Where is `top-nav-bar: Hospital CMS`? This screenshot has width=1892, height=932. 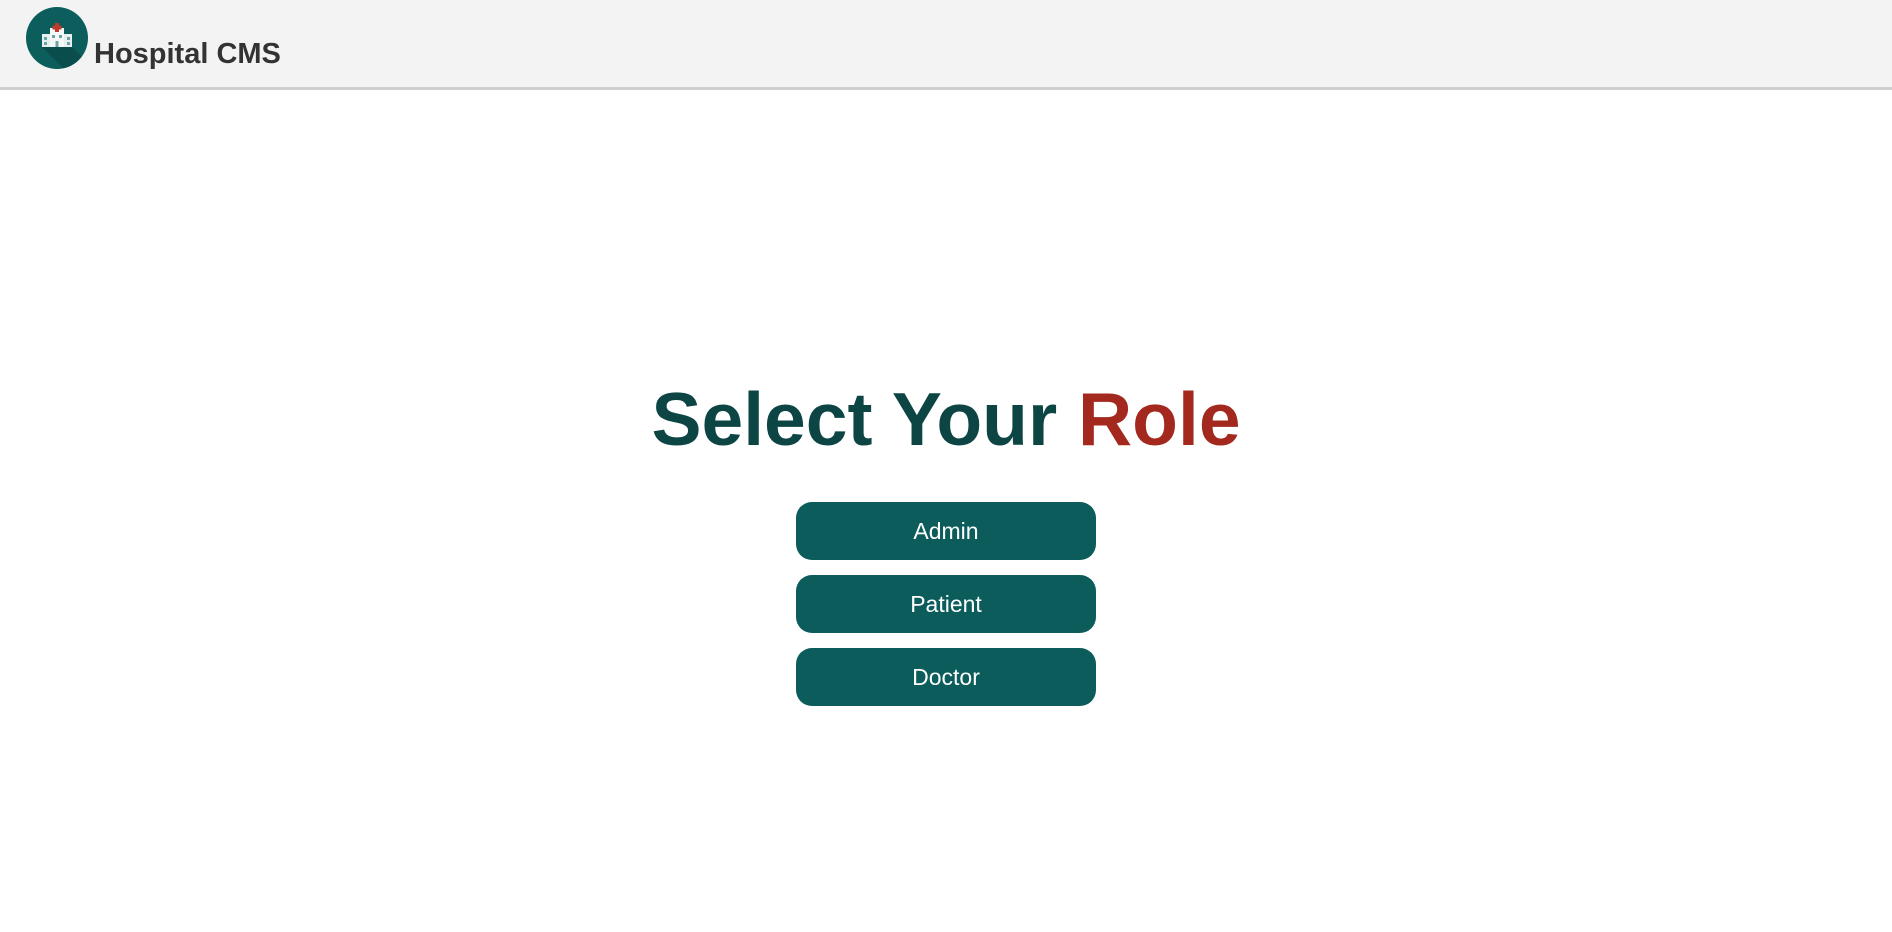 top-nav-bar: Hospital CMS is located at coordinates (946, 45).